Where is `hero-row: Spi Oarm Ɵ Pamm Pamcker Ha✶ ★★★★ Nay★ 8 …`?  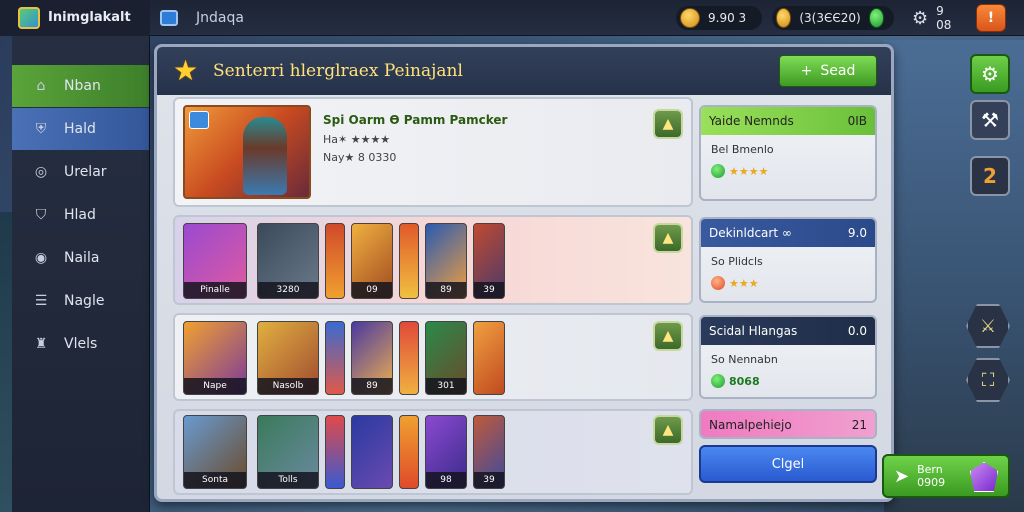
hero-row: Spi Oarm Ɵ Pamm Pamcker Ha✶ ★★★★ Nay★ 8 … is located at coordinates (433, 152).